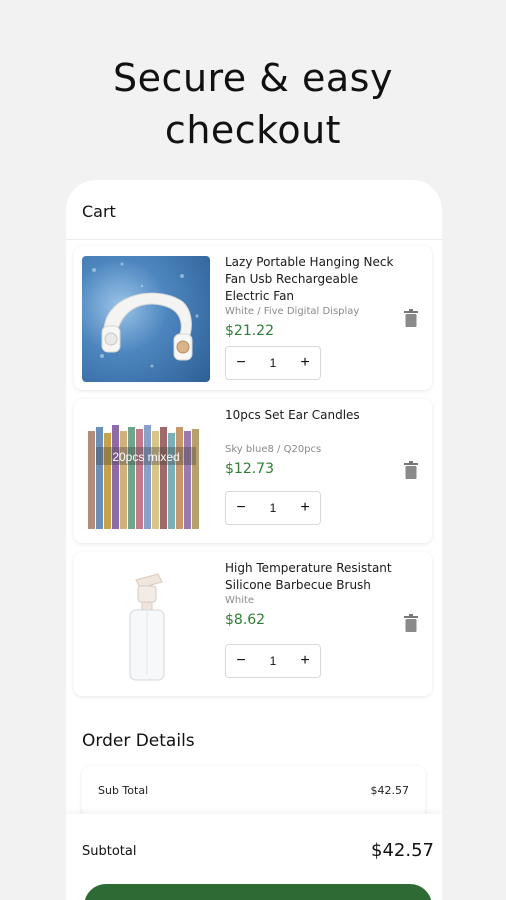  What do you see at coordinates (145, 457) in the screenshot?
I see `image-caption: 20pcs mixed` at bounding box center [145, 457].